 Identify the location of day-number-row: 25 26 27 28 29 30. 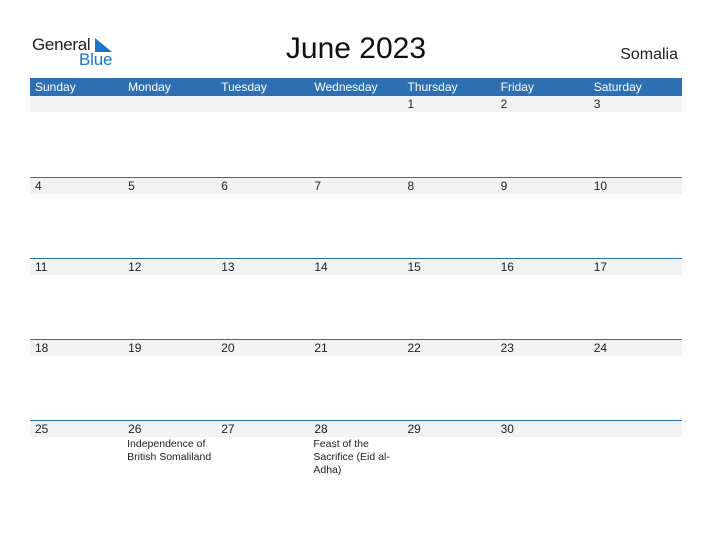
(356, 429).